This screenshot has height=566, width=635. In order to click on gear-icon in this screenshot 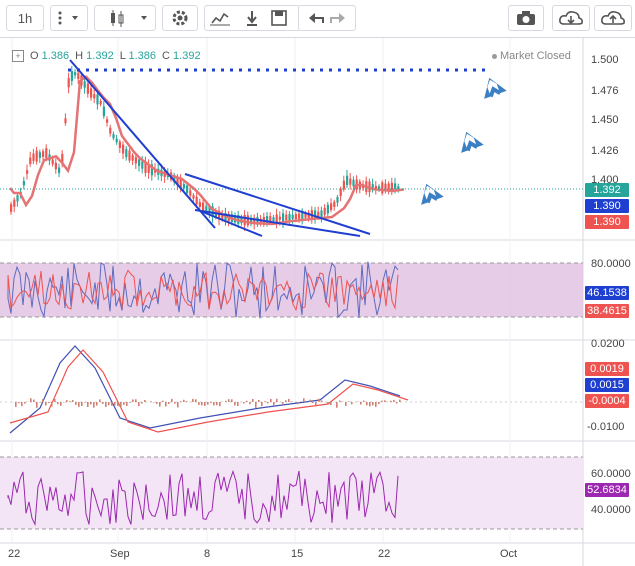, I will do `click(180, 18)`.